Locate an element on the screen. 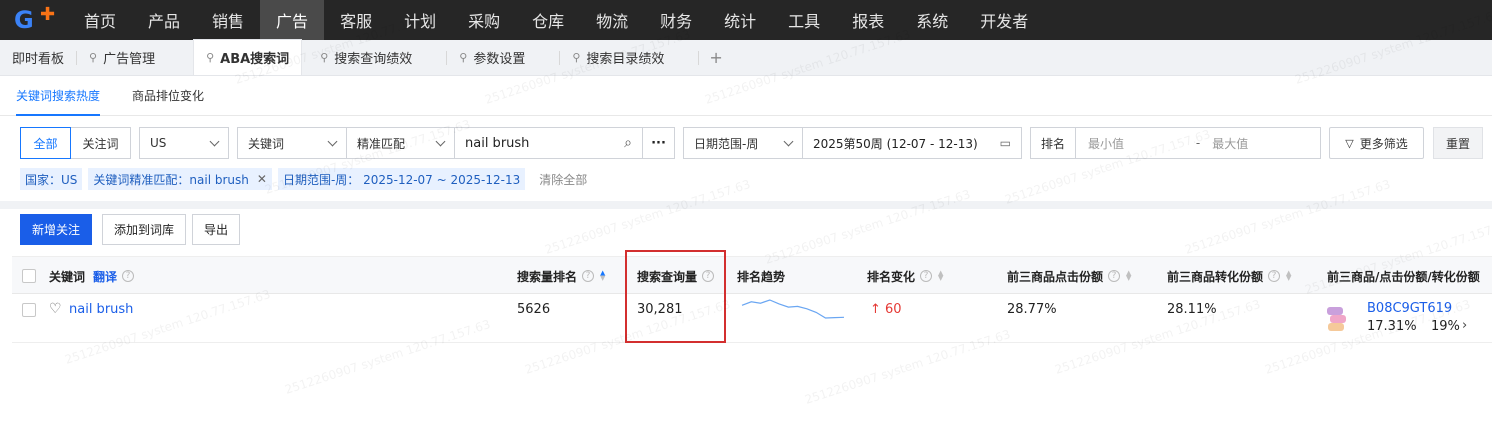 This screenshot has height=436, width=1492. keyword-type-select: 关键词 is located at coordinates (292, 143).